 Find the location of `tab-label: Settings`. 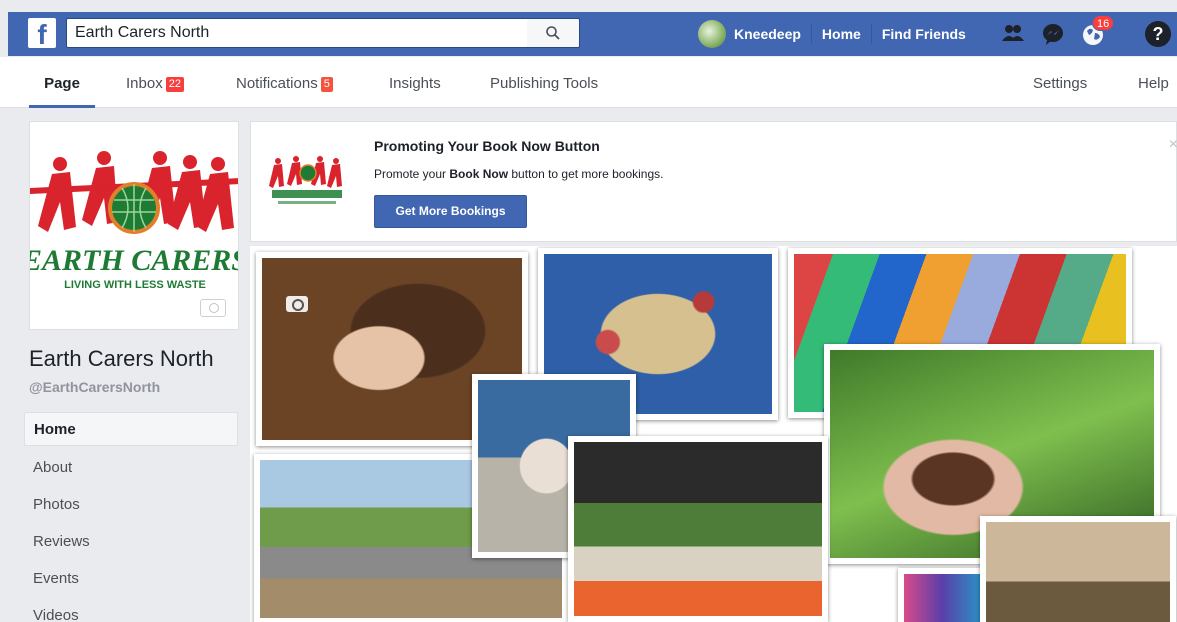

tab-label: Settings is located at coordinates (1060, 83).